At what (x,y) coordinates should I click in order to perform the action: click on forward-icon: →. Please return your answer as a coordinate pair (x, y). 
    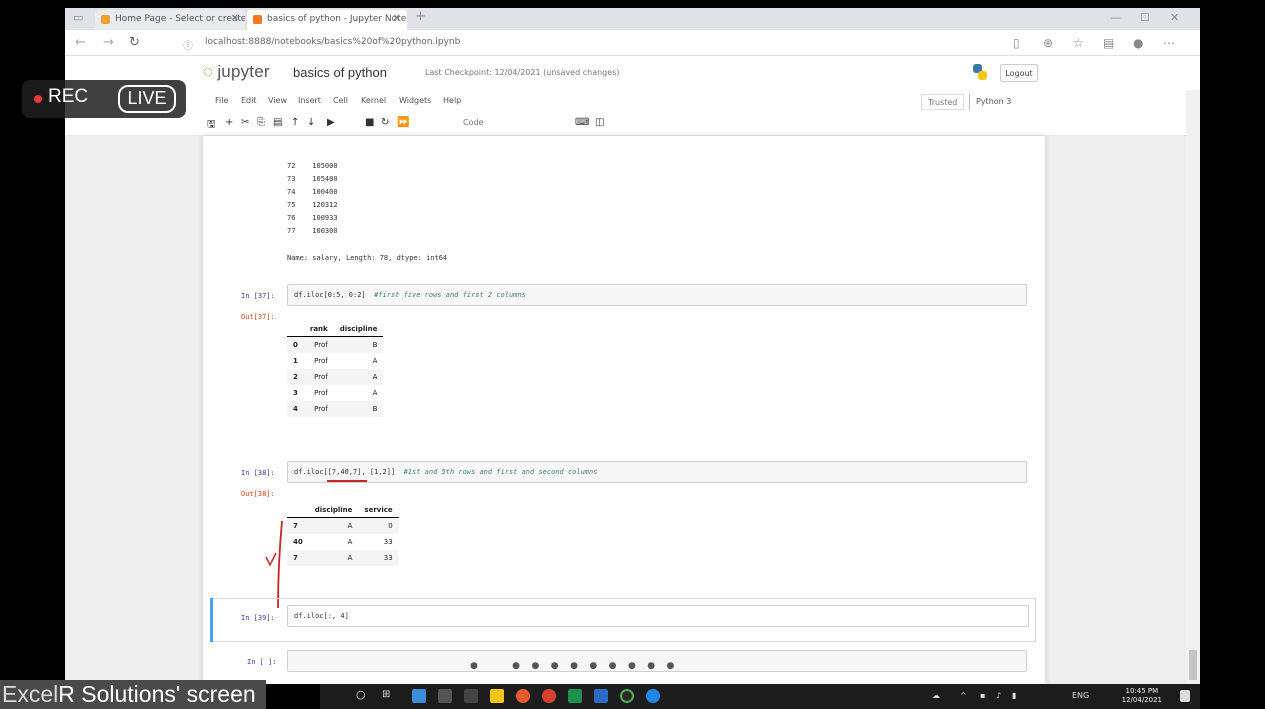
    Looking at the image, I should click on (108, 42).